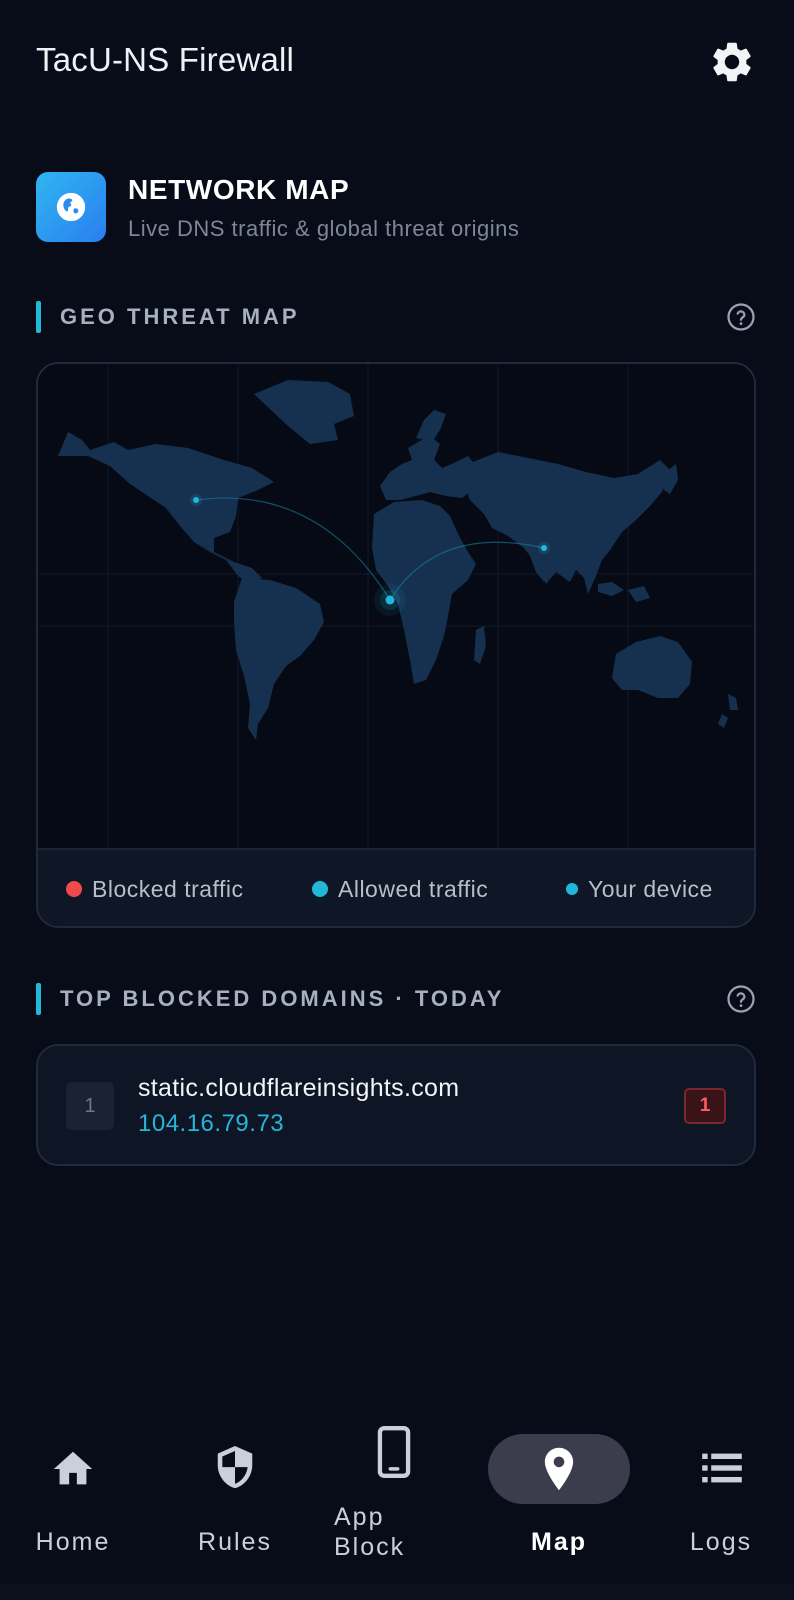 The height and width of the screenshot is (1600, 794). What do you see at coordinates (400, 889) in the screenshot?
I see `legend-item-allowed: Allowed traffic` at bounding box center [400, 889].